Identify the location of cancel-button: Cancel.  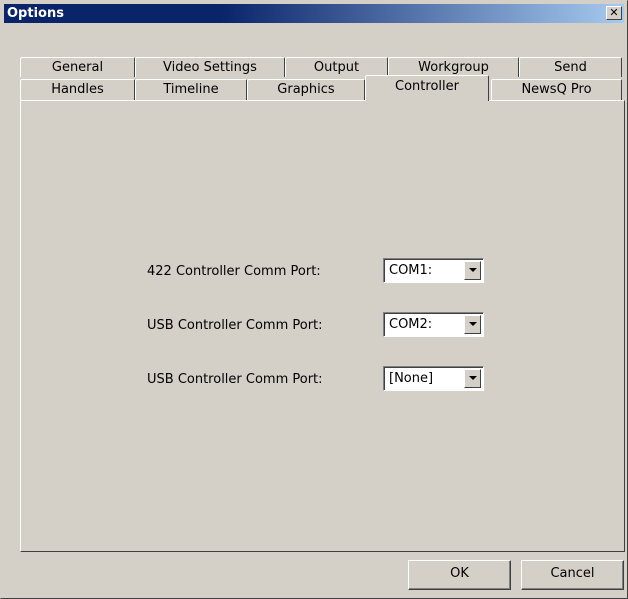
(572, 575).